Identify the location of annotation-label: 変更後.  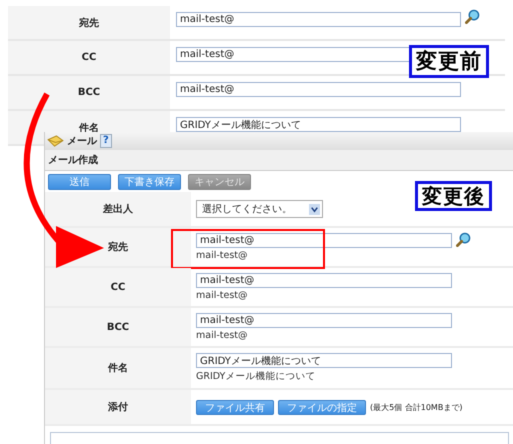
(453, 196).